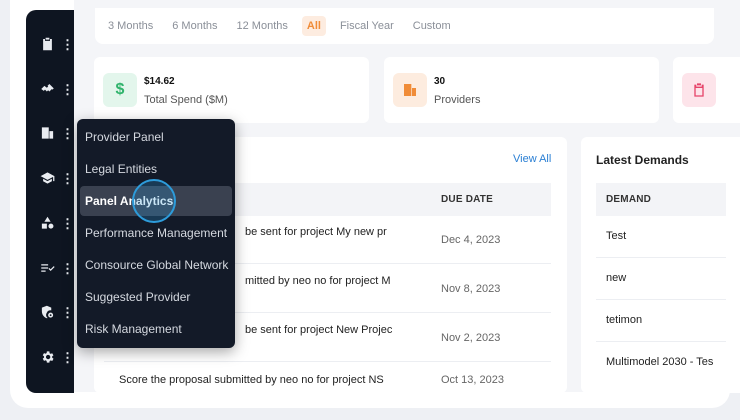 The image size is (740, 420). Describe the element at coordinates (624, 320) in the screenshot. I see `demand-name: tetimon` at that location.